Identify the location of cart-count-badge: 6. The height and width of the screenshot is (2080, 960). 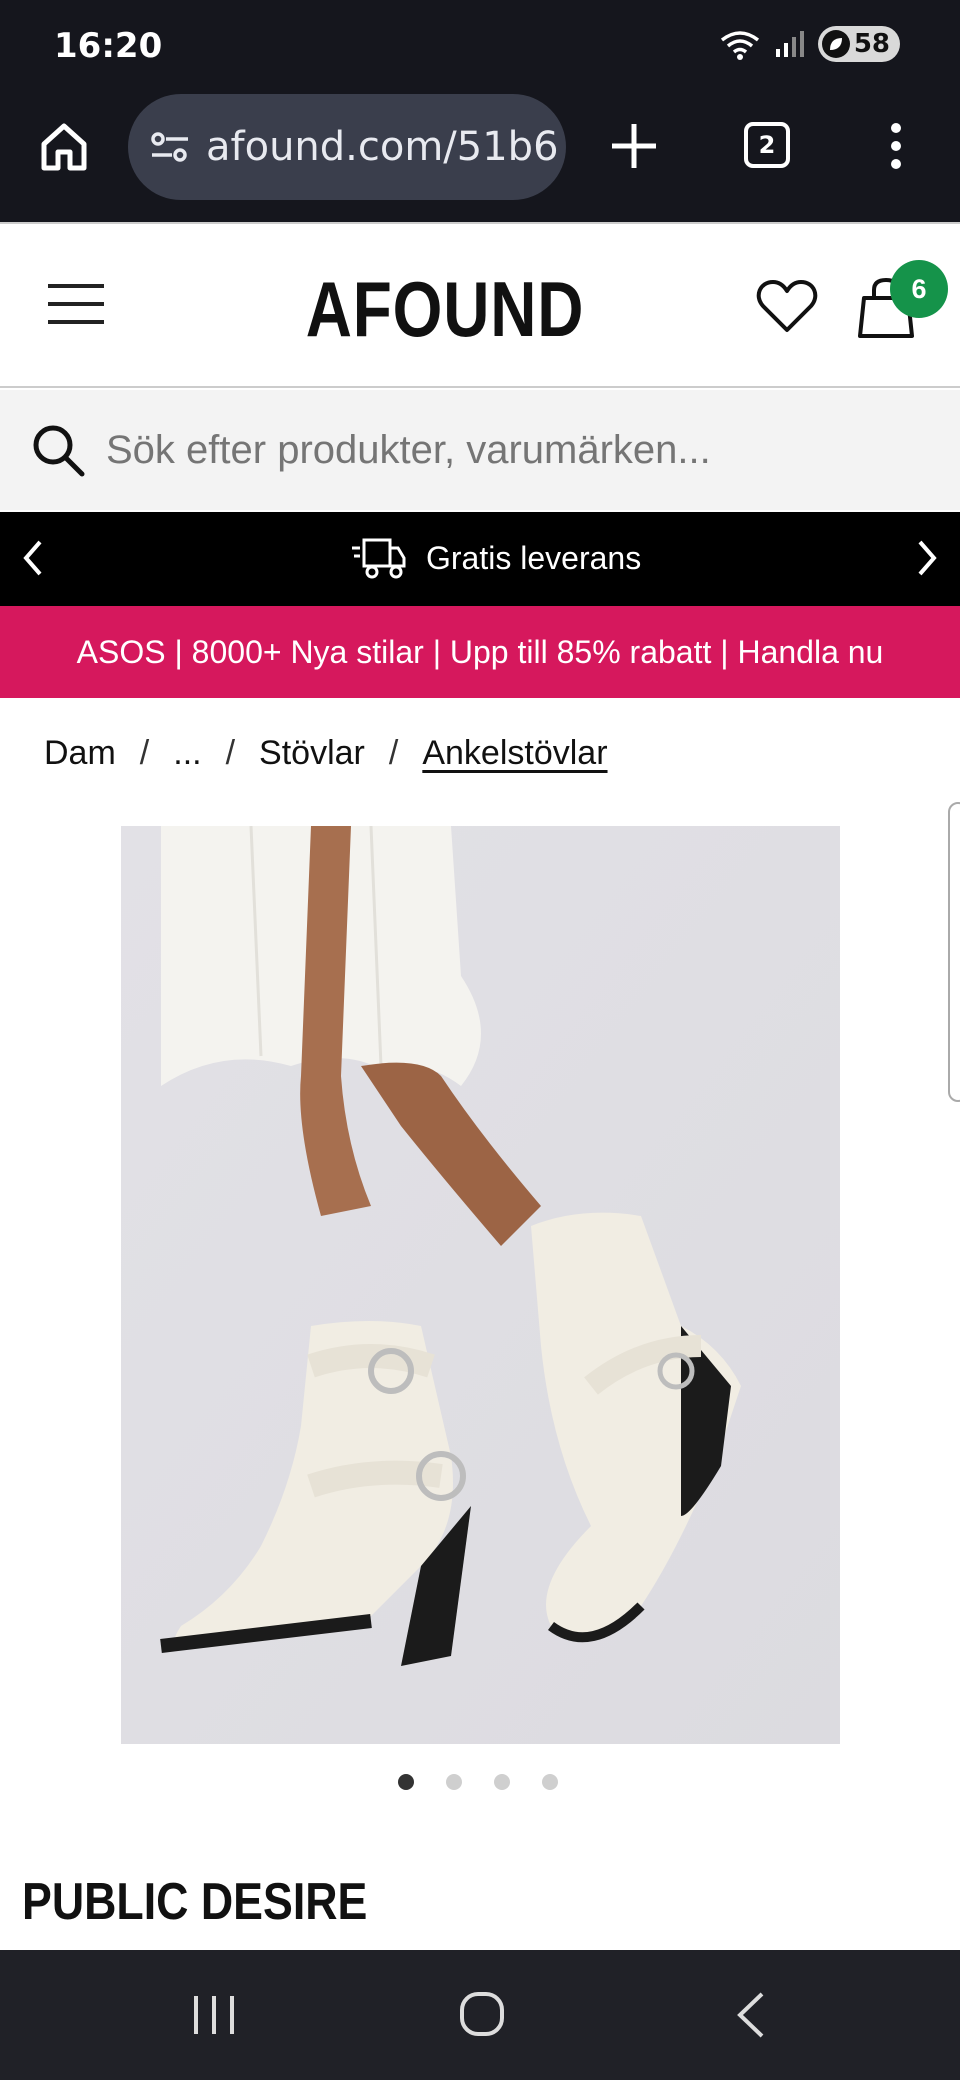
(919, 289).